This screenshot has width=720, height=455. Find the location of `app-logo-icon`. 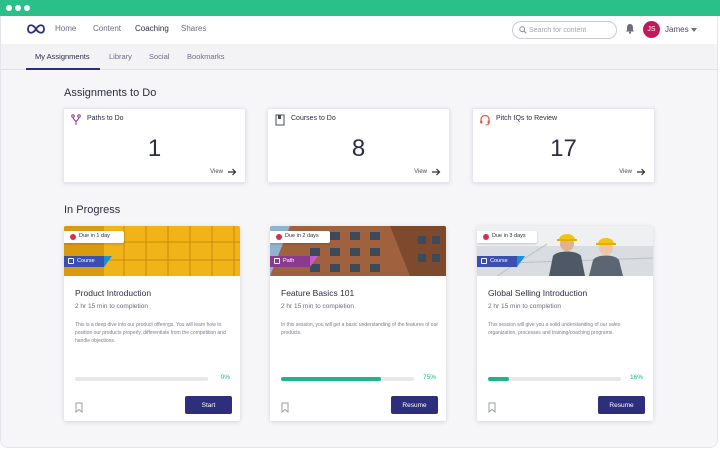

app-logo-icon is located at coordinates (36, 29).